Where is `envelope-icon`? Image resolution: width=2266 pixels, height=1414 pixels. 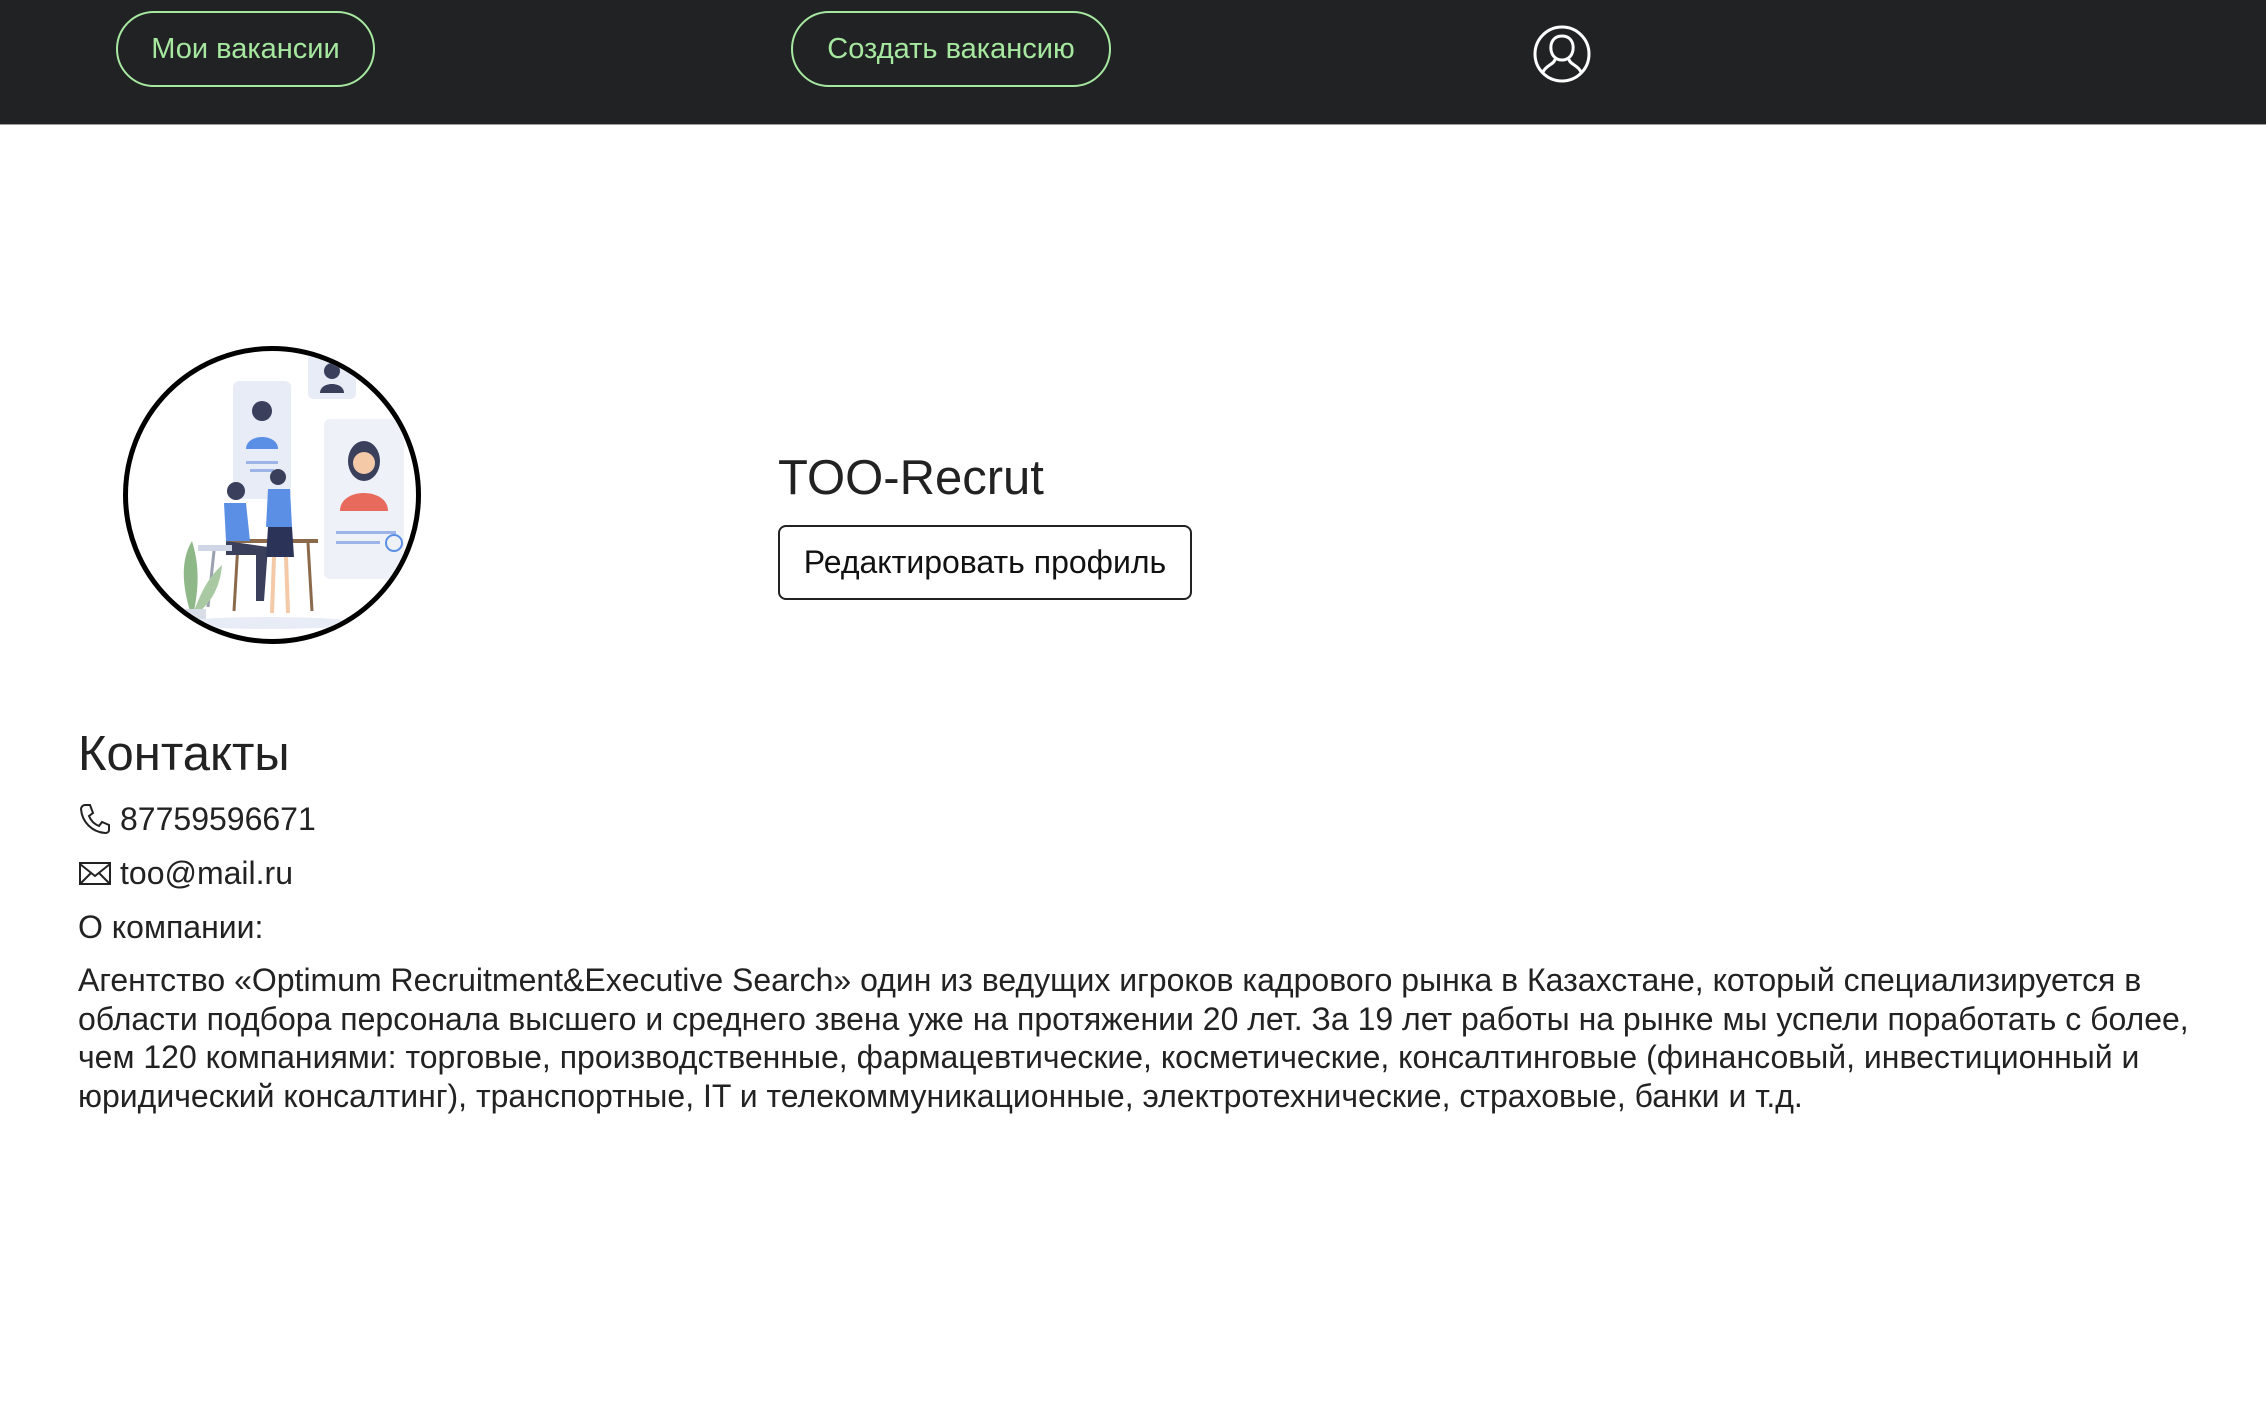 envelope-icon is located at coordinates (95, 873).